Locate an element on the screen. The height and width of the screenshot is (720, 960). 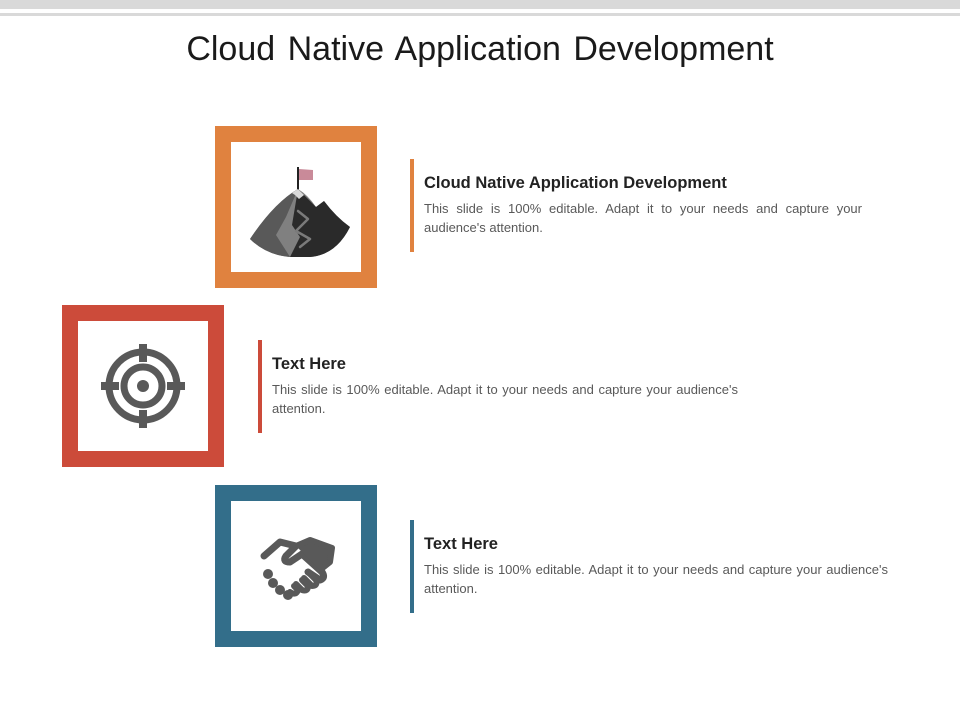
icon-frame-handshake is located at coordinates (296, 566).